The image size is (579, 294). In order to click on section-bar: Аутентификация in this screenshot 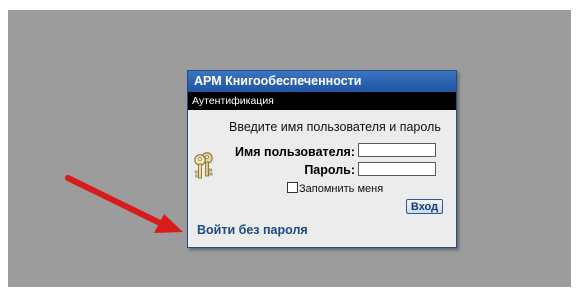, I will do `click(322, 101)`.